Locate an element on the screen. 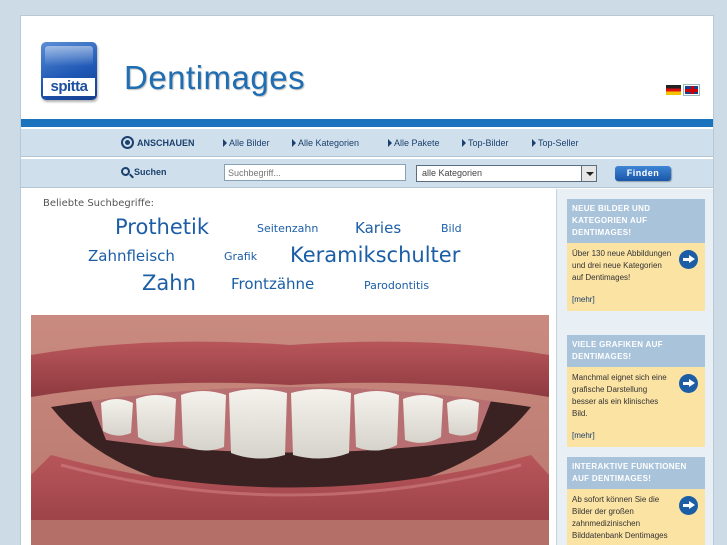  tag-zahnfleisch: Zahnfleisch is located at coordinates (131, 256).